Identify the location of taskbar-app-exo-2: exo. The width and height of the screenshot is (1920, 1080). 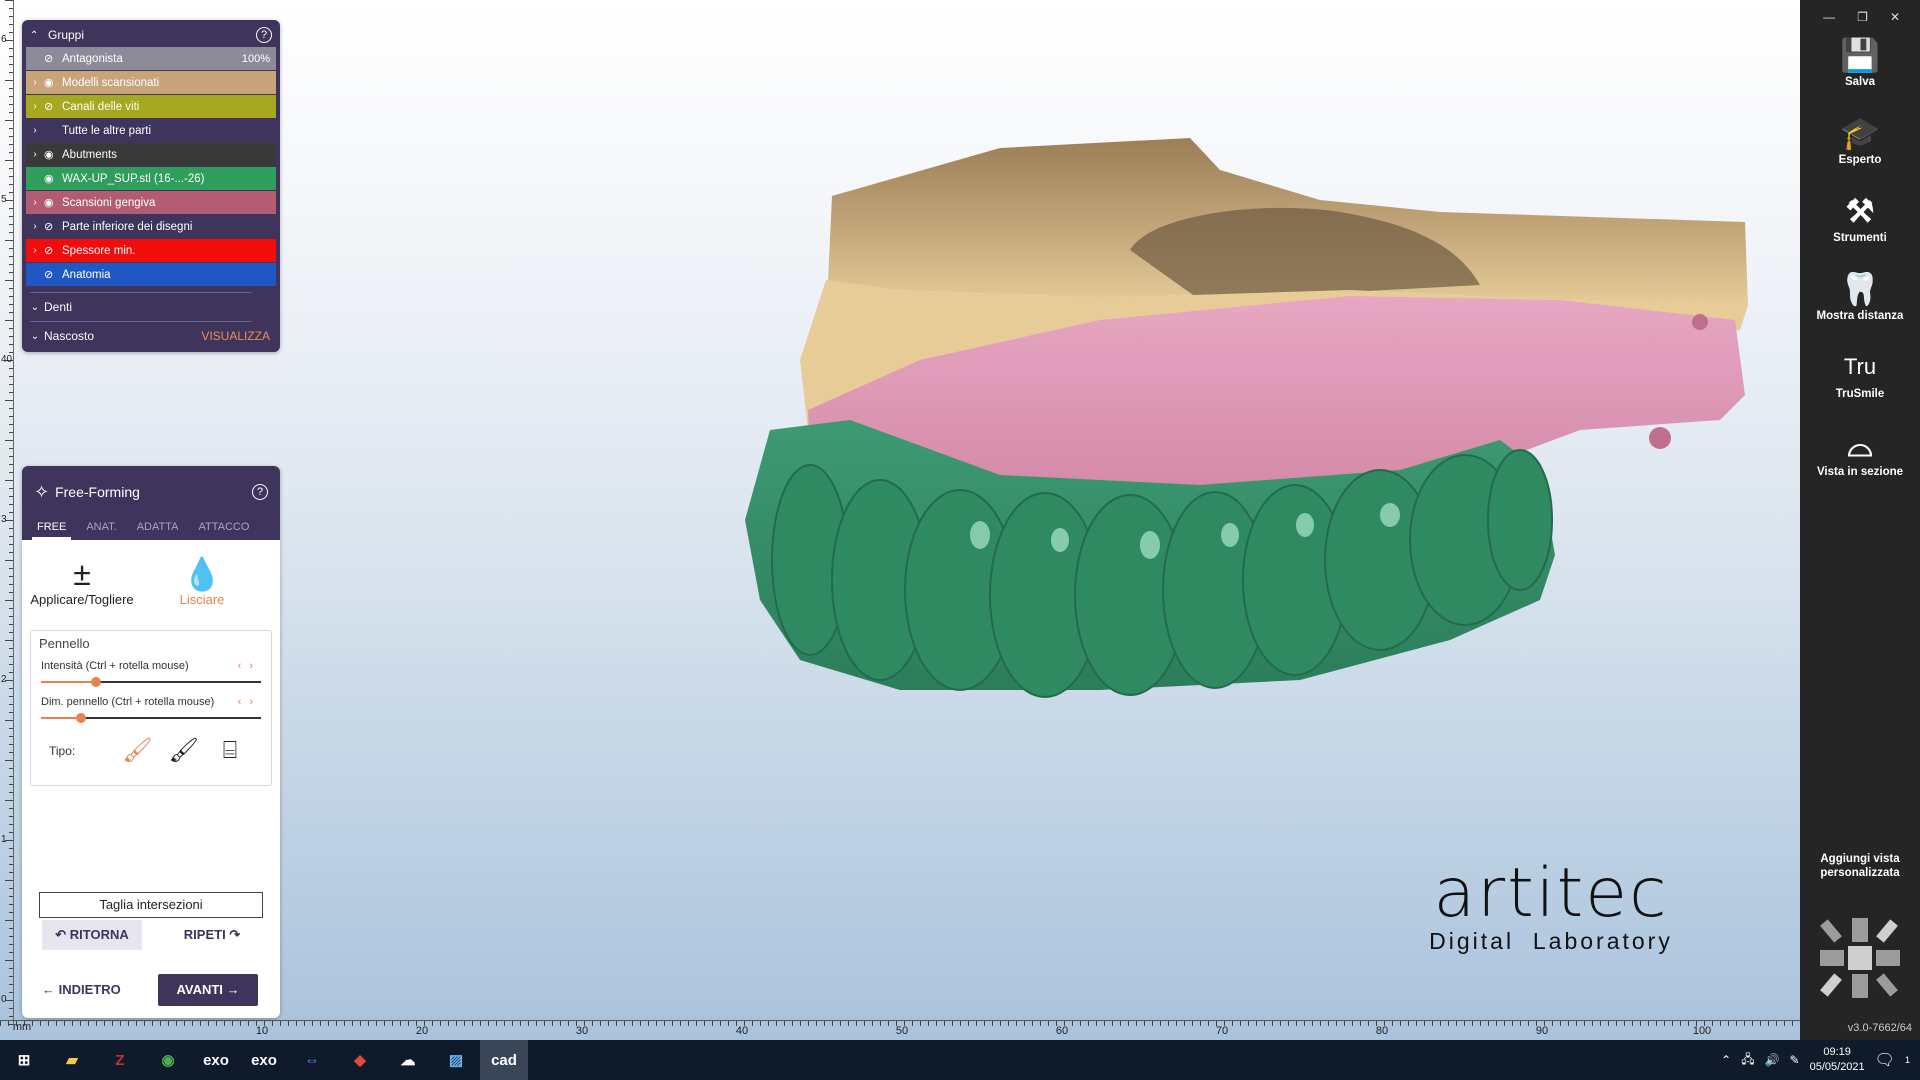
(264, 1060).